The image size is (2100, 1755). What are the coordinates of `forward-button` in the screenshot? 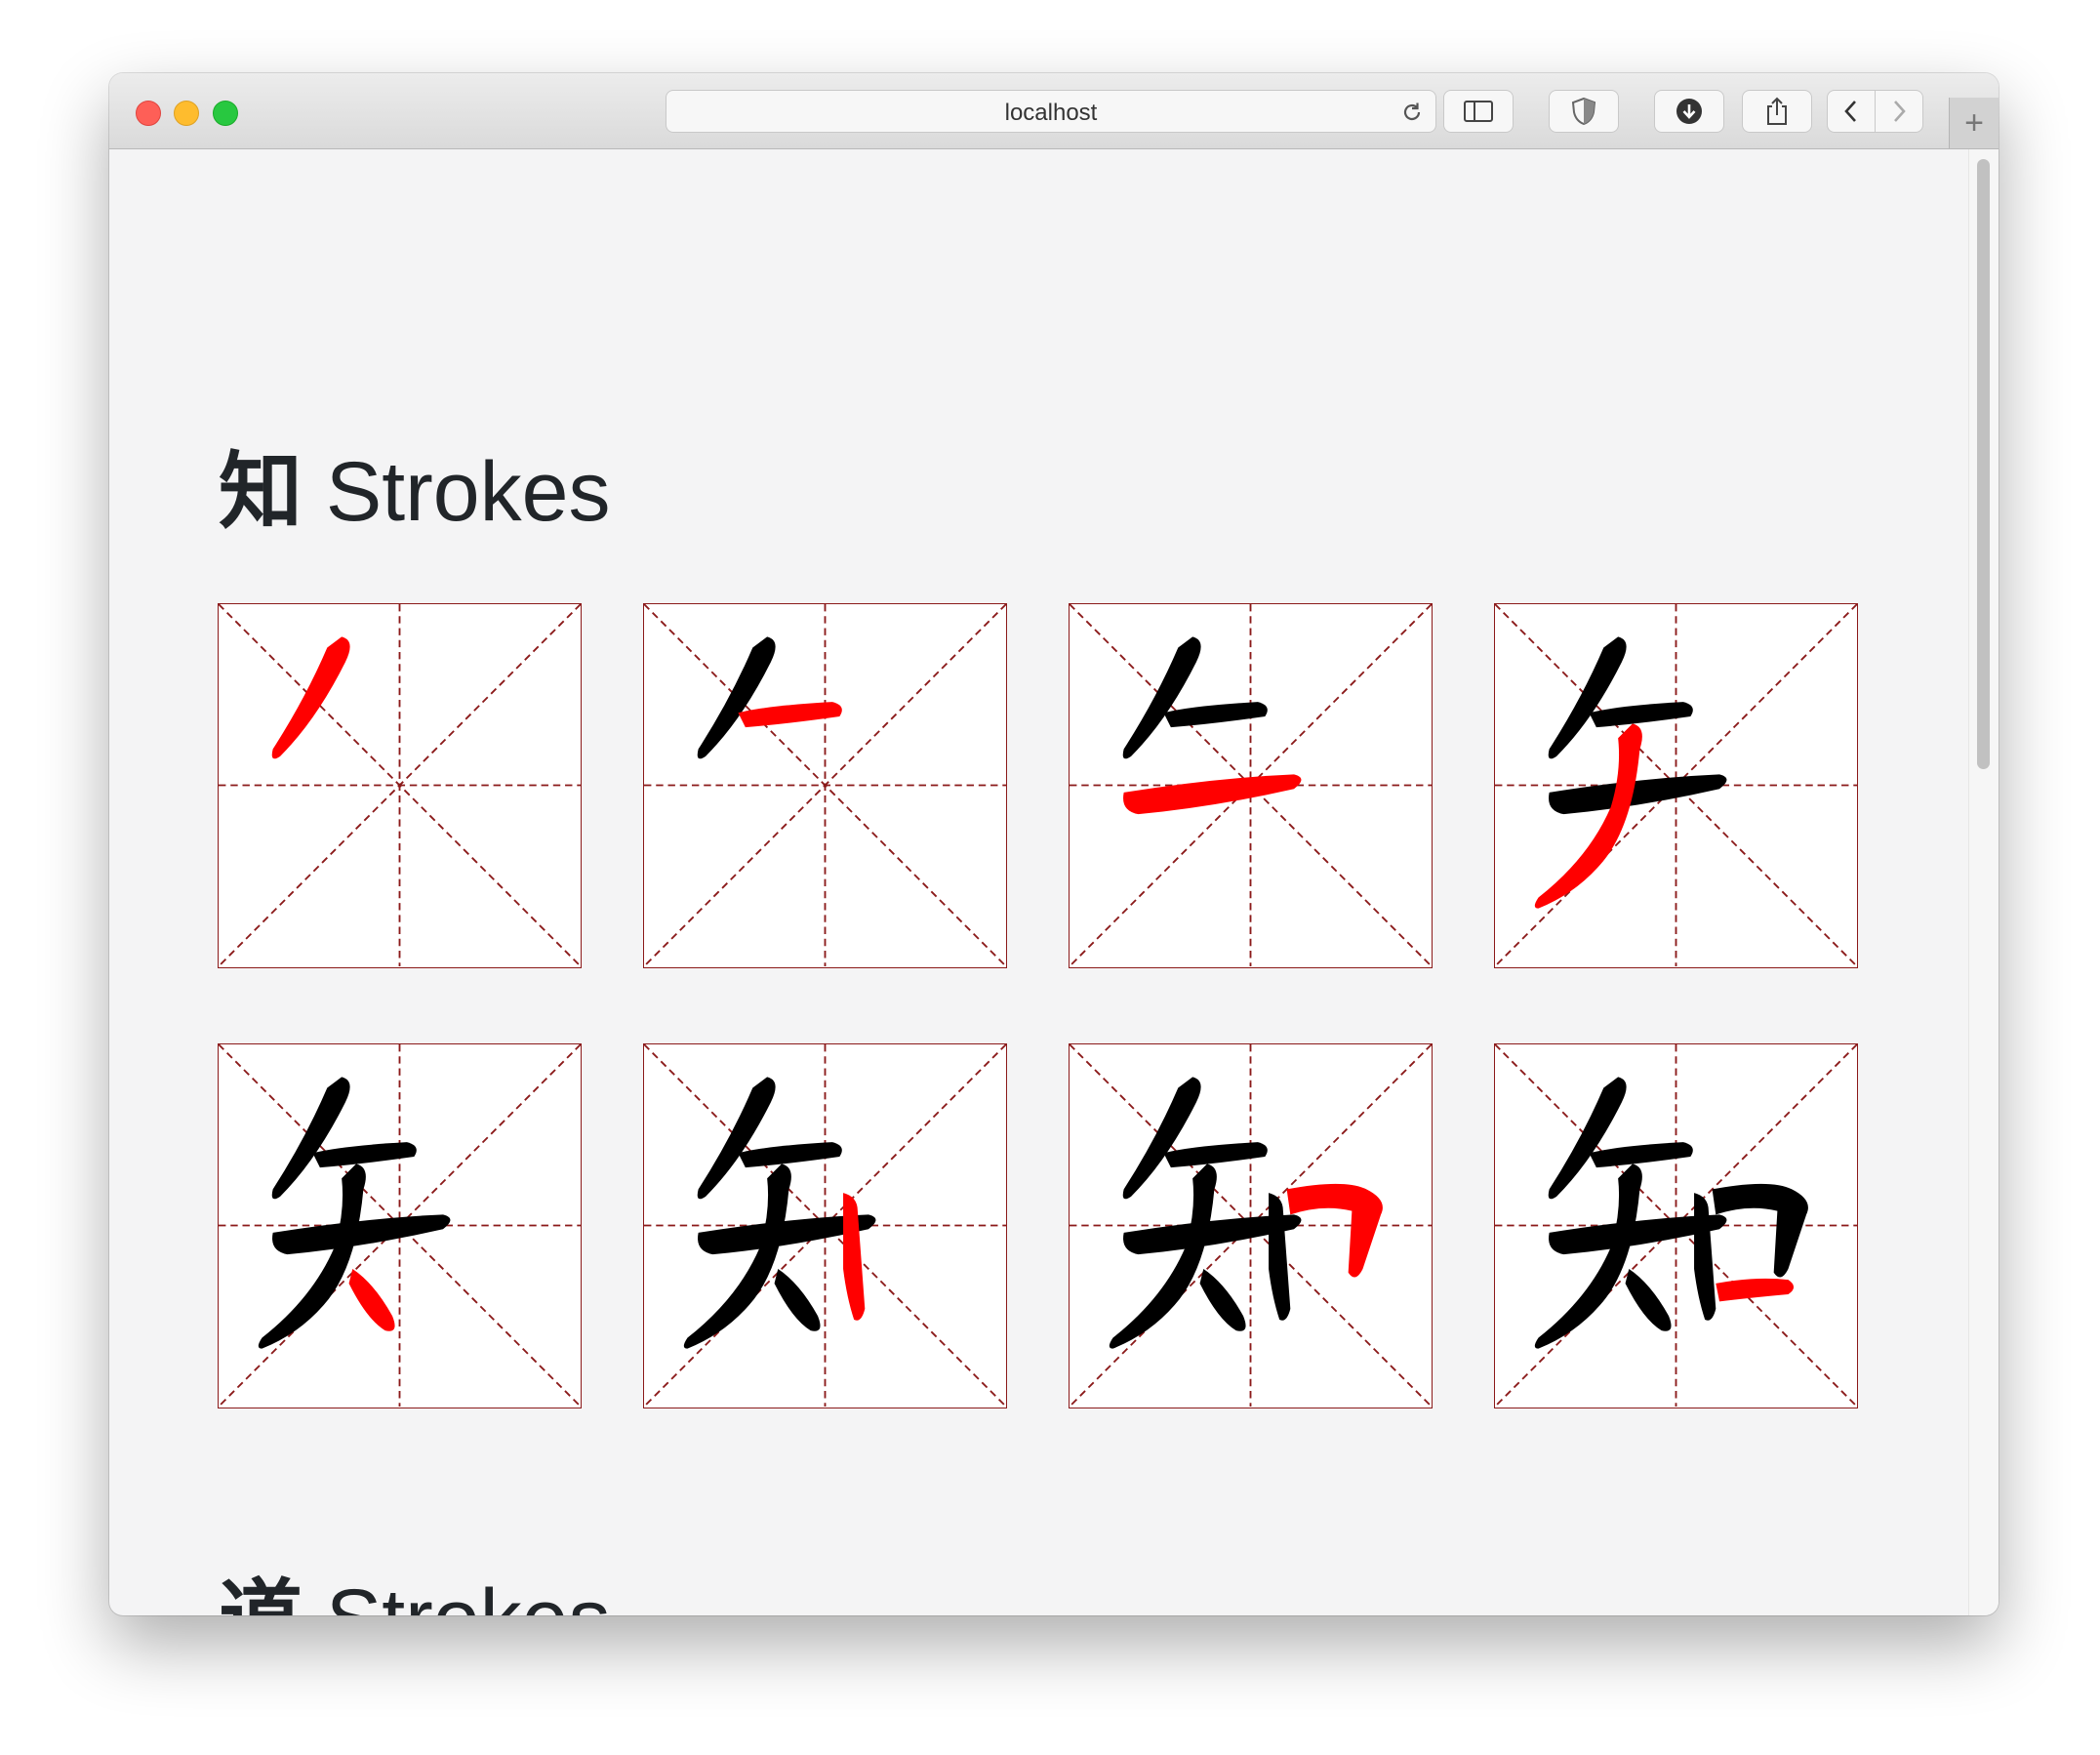 It's located at (1899, 112).